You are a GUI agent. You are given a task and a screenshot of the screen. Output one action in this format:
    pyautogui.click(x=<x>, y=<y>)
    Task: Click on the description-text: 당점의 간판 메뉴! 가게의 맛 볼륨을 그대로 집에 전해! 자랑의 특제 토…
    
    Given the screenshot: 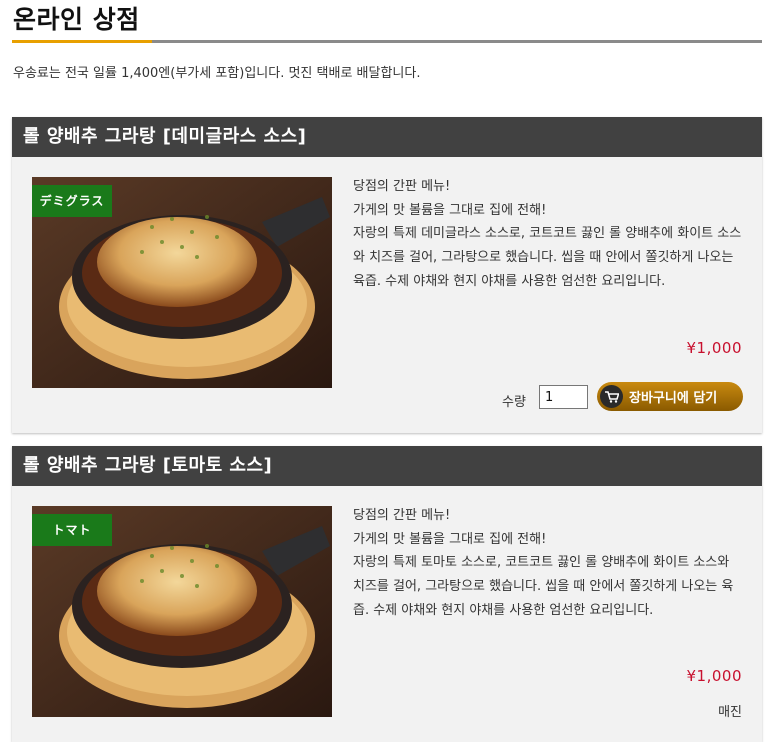 What is the action you would take?
    pyautogui.click(x=543, y=563)
    